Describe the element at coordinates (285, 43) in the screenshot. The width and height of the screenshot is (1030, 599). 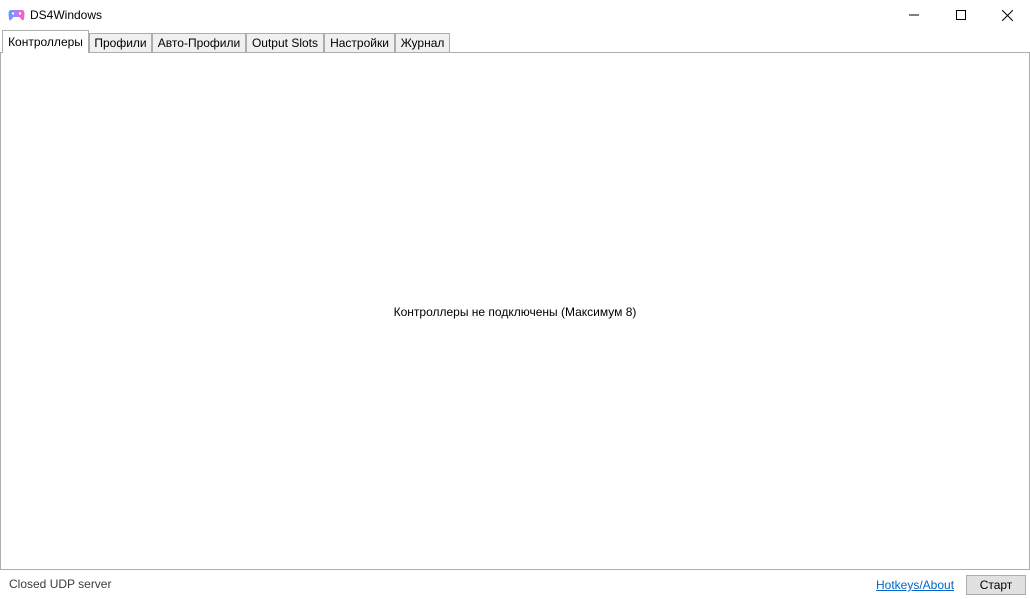
I see `tab-output-slots: Output Slots` at that location.